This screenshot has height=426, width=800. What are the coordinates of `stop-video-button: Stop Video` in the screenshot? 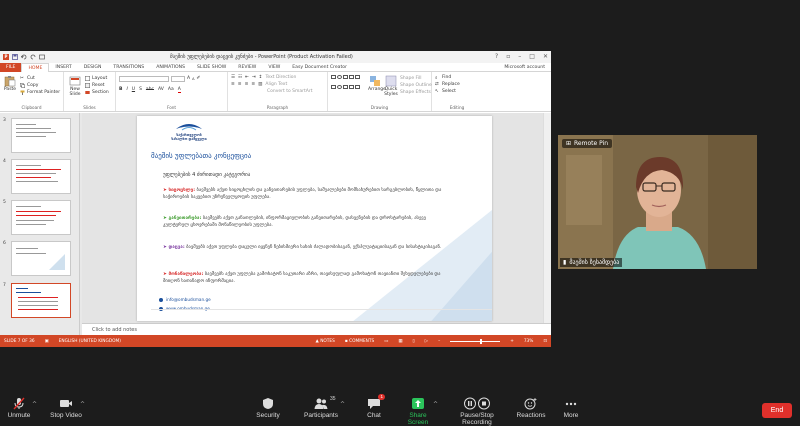 It's located at (66, 408).